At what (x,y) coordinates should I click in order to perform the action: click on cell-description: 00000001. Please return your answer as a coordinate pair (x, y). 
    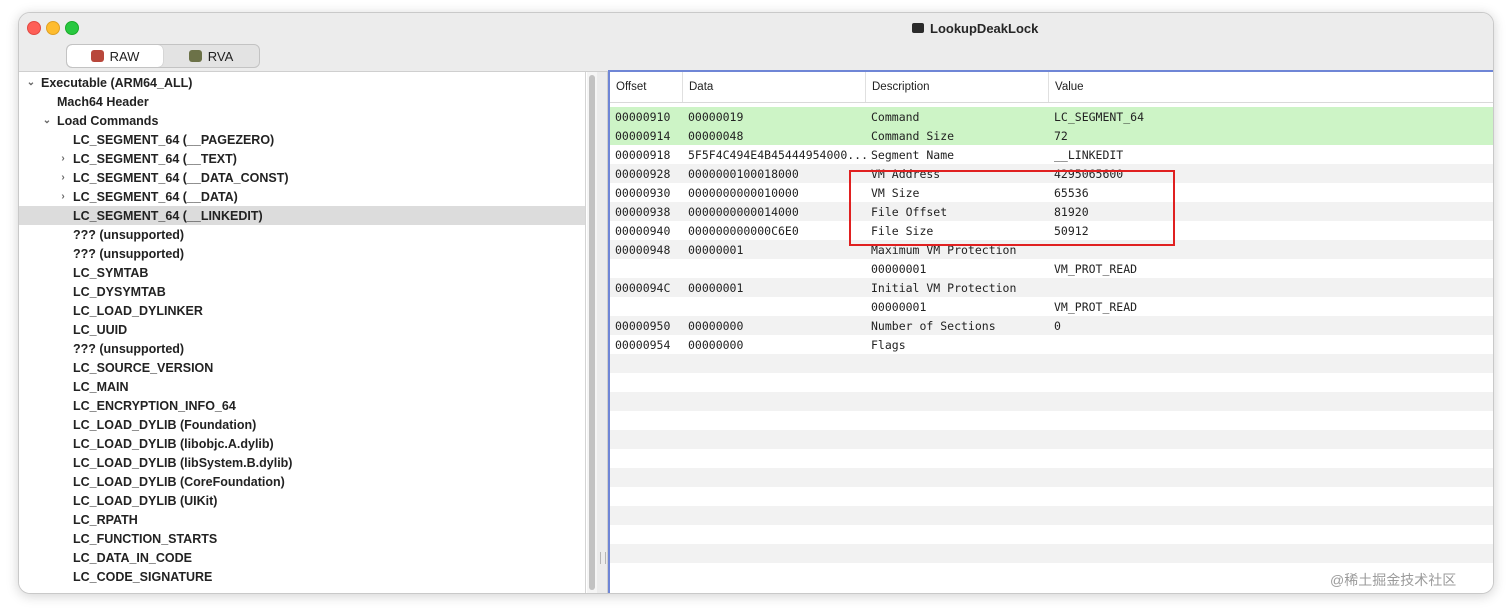
    Looking at the image, I should click on (899, 268).